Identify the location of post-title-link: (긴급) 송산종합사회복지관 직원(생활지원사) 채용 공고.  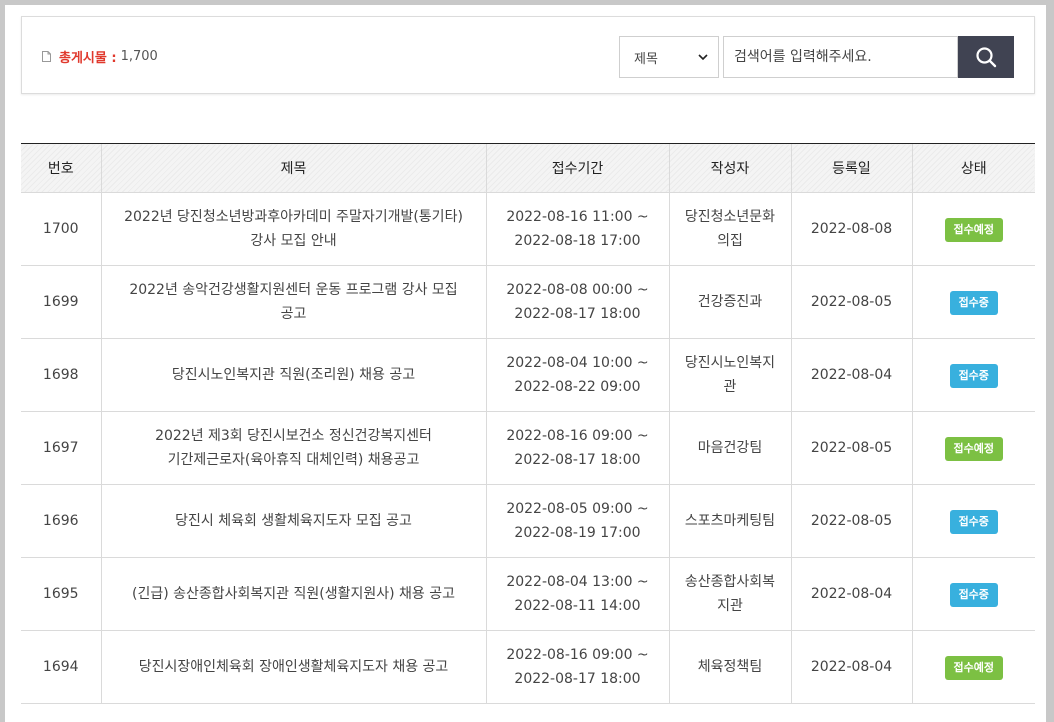
(293, 594).